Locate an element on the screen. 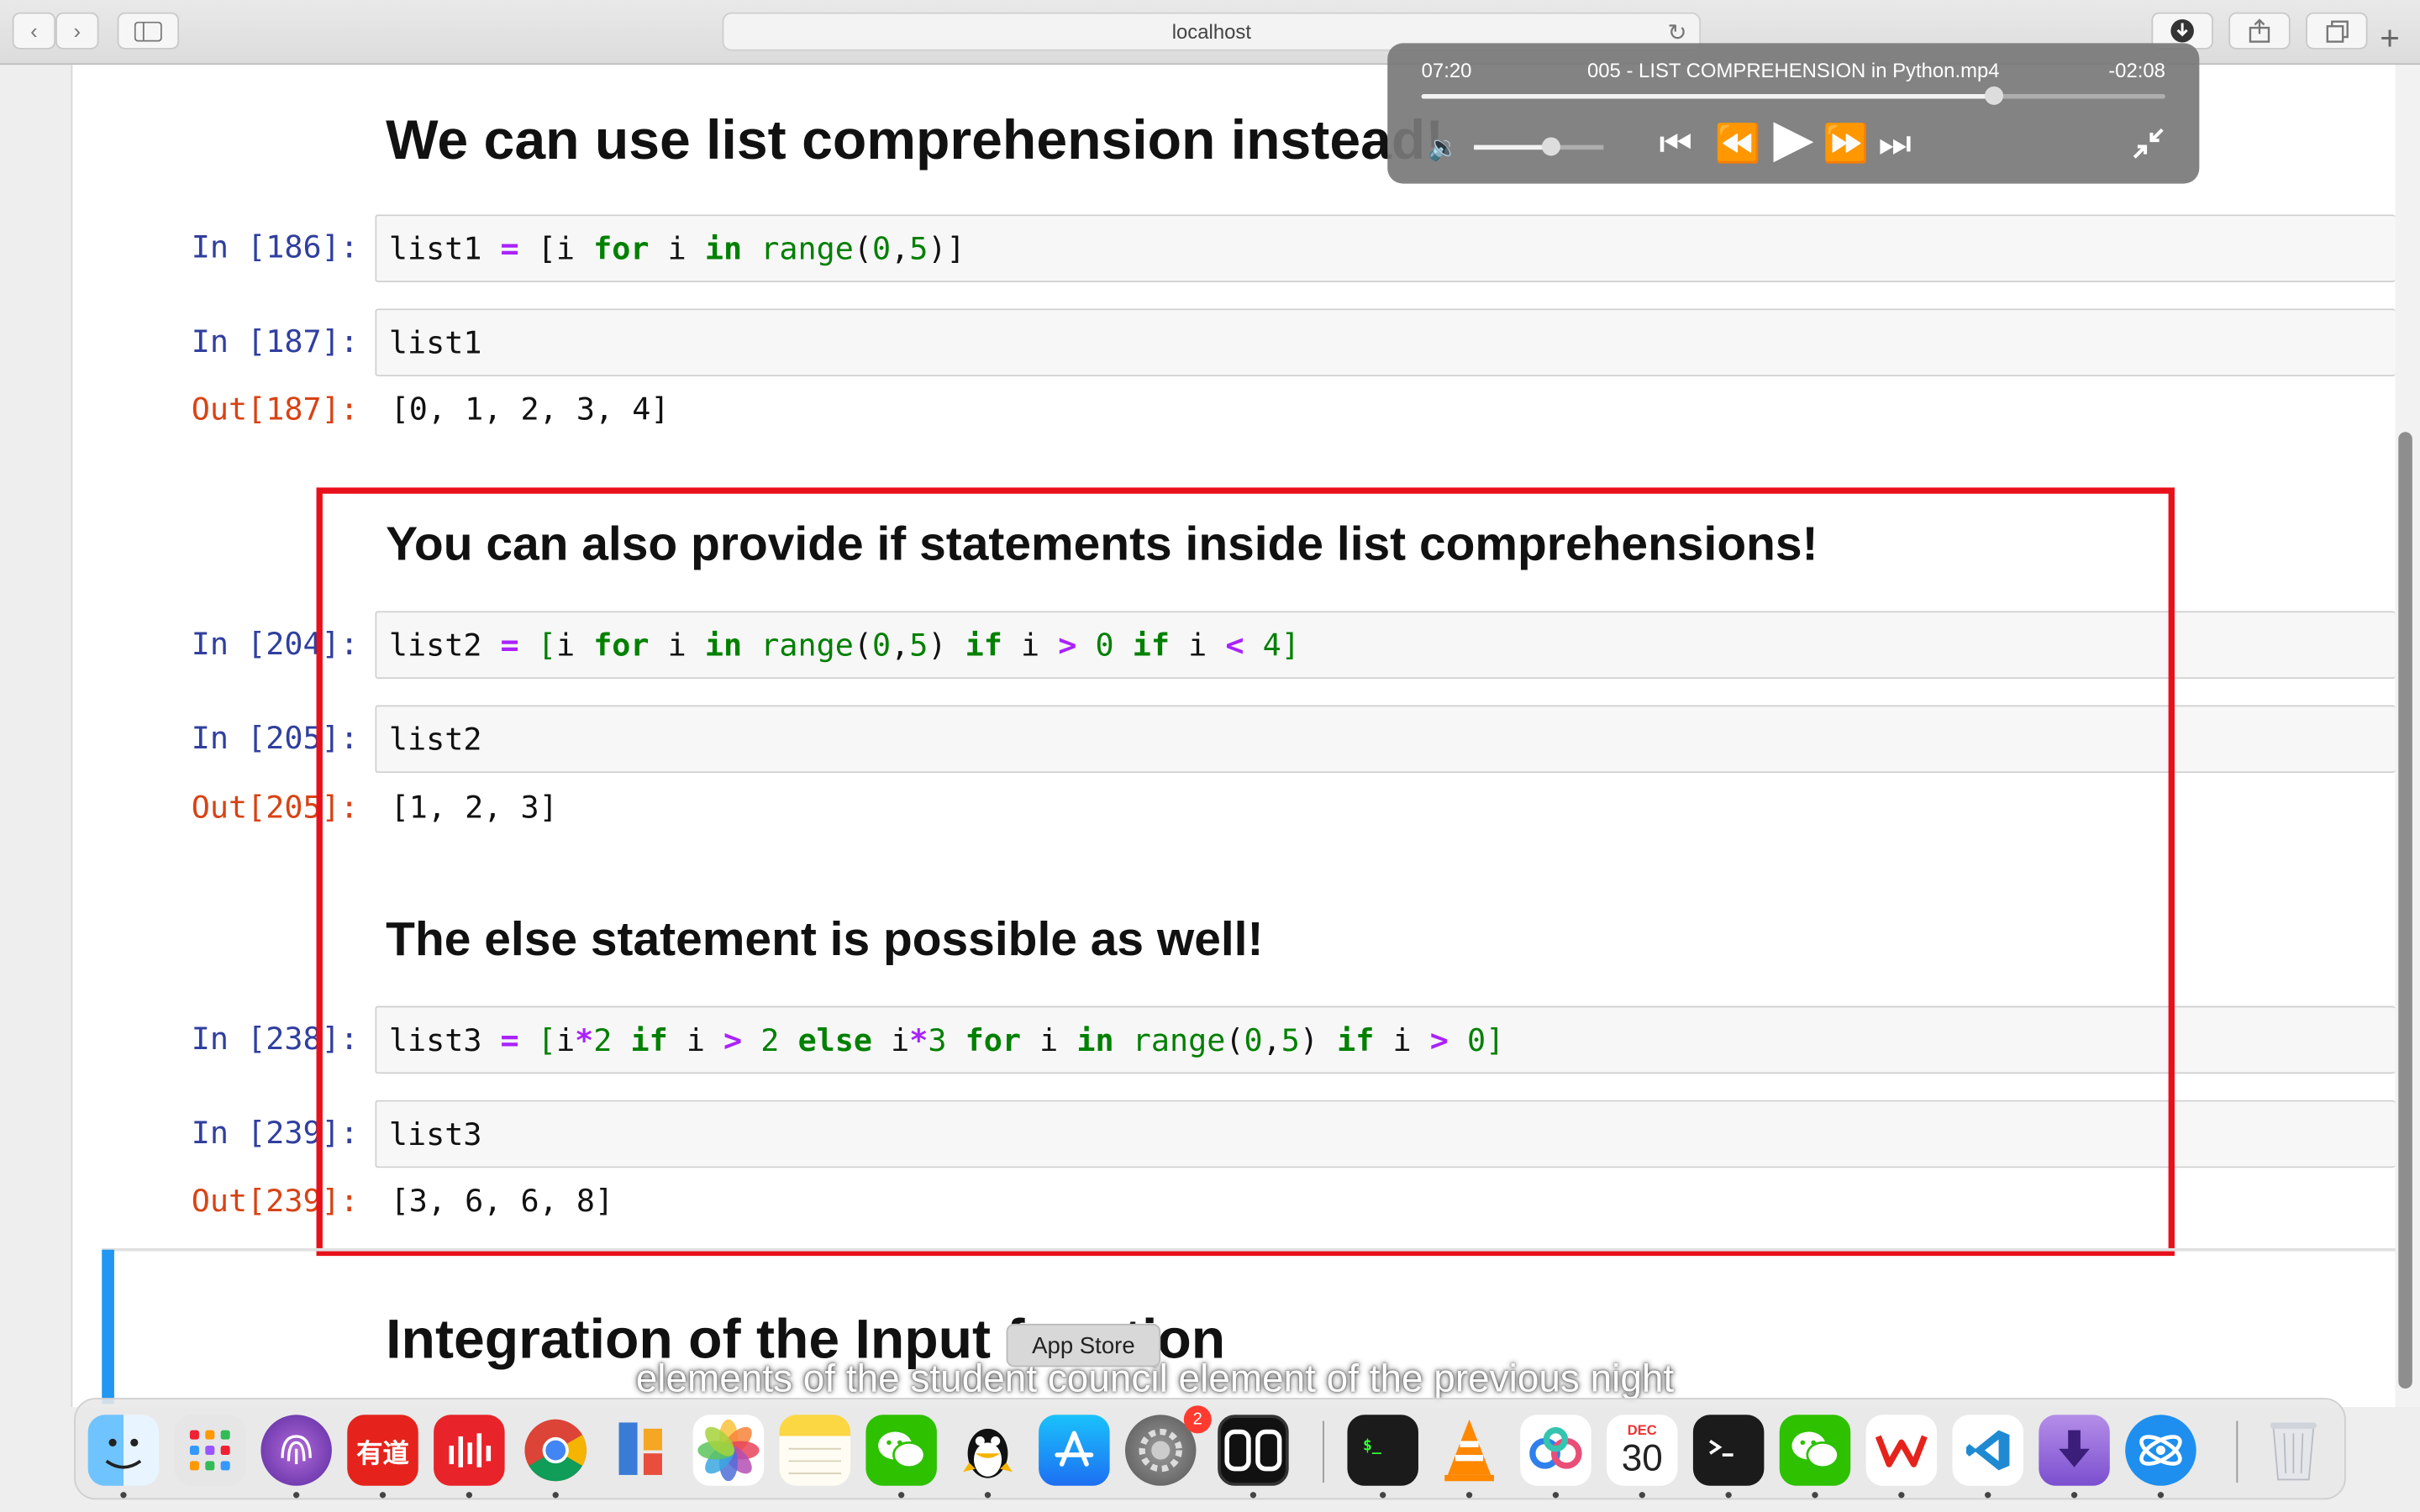 The image size is (2420, 1512). remaining-time: -02:08 is located at coordinates (2136, 70).